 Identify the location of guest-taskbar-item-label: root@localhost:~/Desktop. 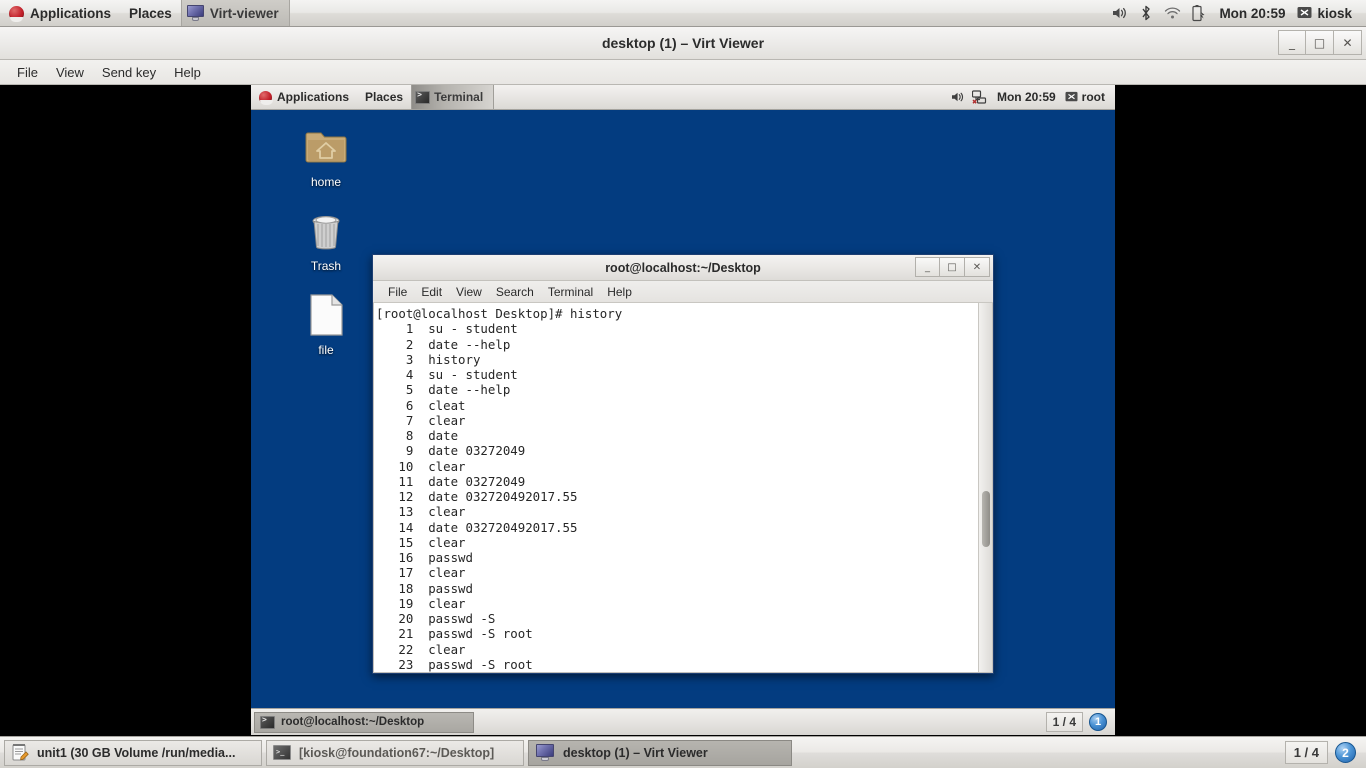
(353, 722).